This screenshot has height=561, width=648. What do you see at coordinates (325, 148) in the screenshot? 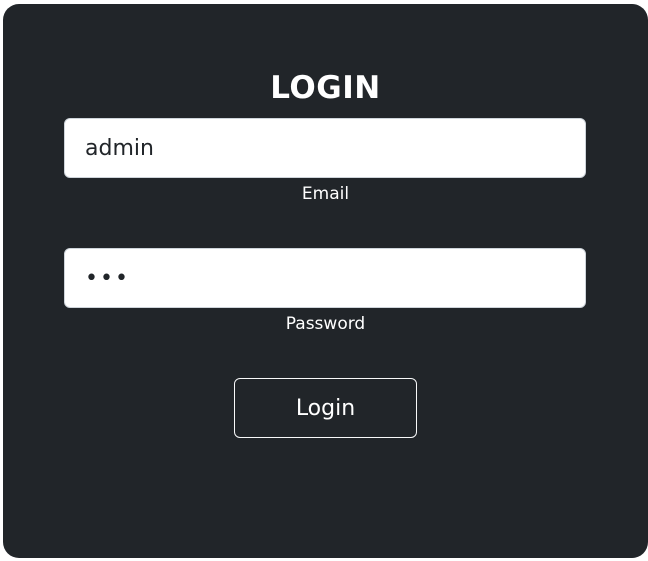
I see `email-input` at bounding box center [325, 148].